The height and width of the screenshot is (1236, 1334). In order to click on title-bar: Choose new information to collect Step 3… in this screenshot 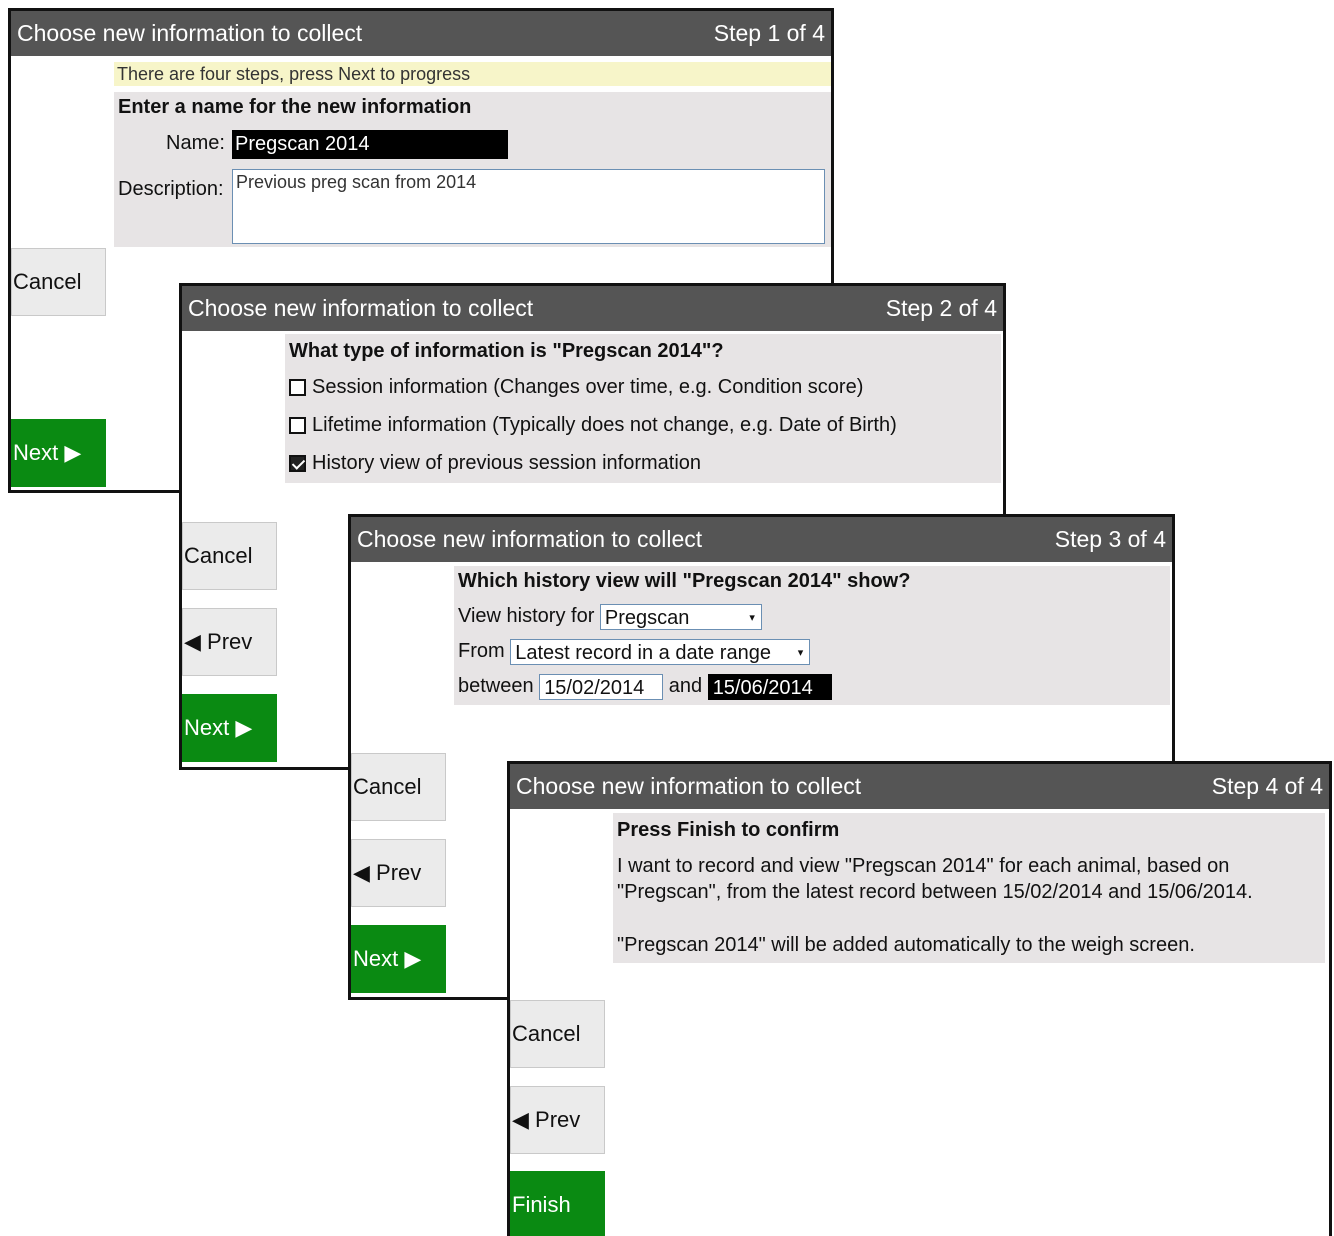, I will do `click(761, 539)`.